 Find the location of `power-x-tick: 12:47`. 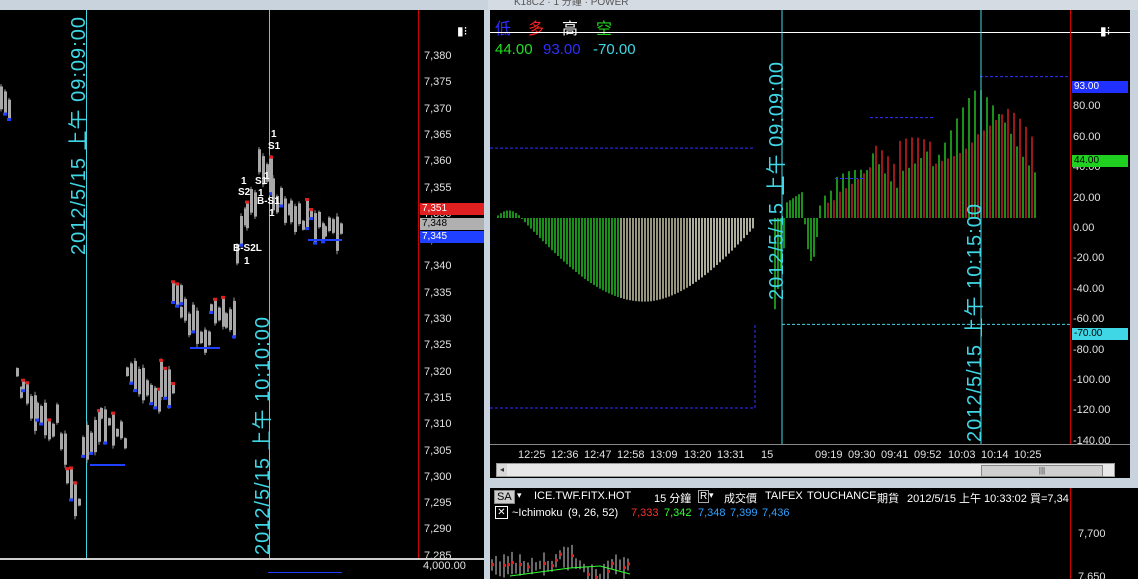

power-x-tick: 12:47 is located at coordinates (598, 455).